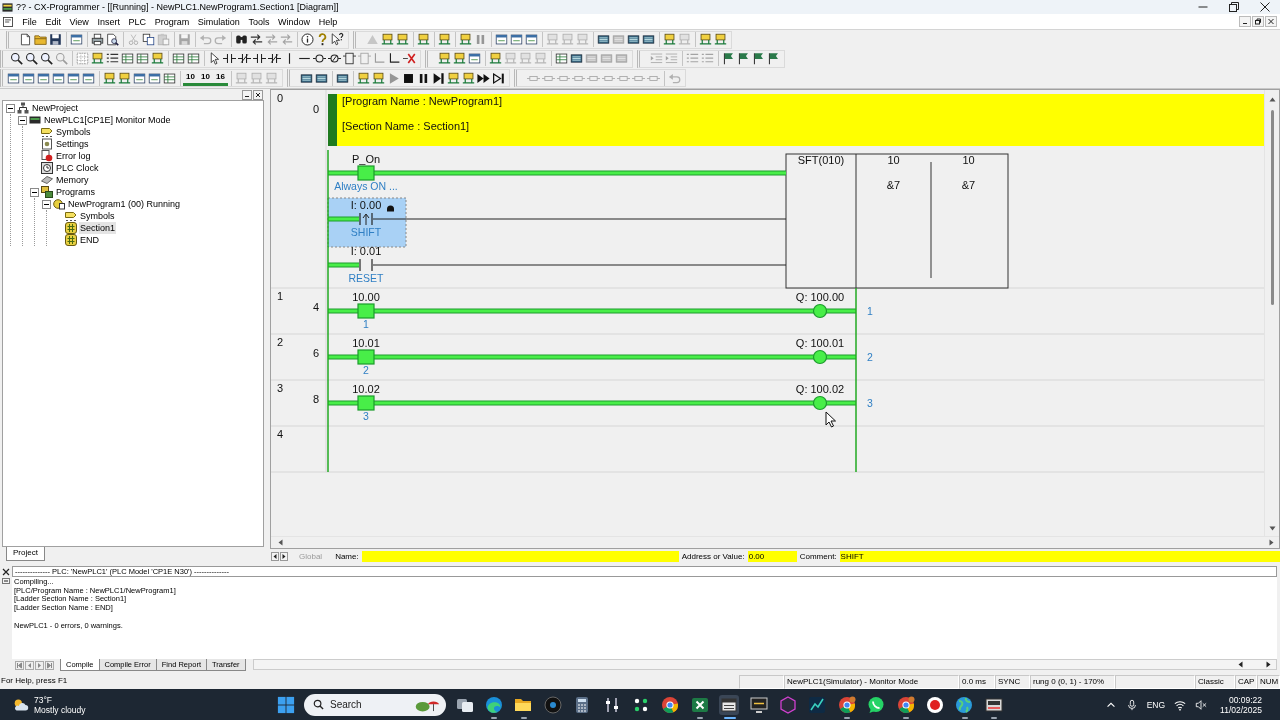 The height and width of the screenshot is (720, 1280). What do you see at coordinates (294, 21) in the screenshot?
I see `menu-item: Window` at bounding box center [294, 21].